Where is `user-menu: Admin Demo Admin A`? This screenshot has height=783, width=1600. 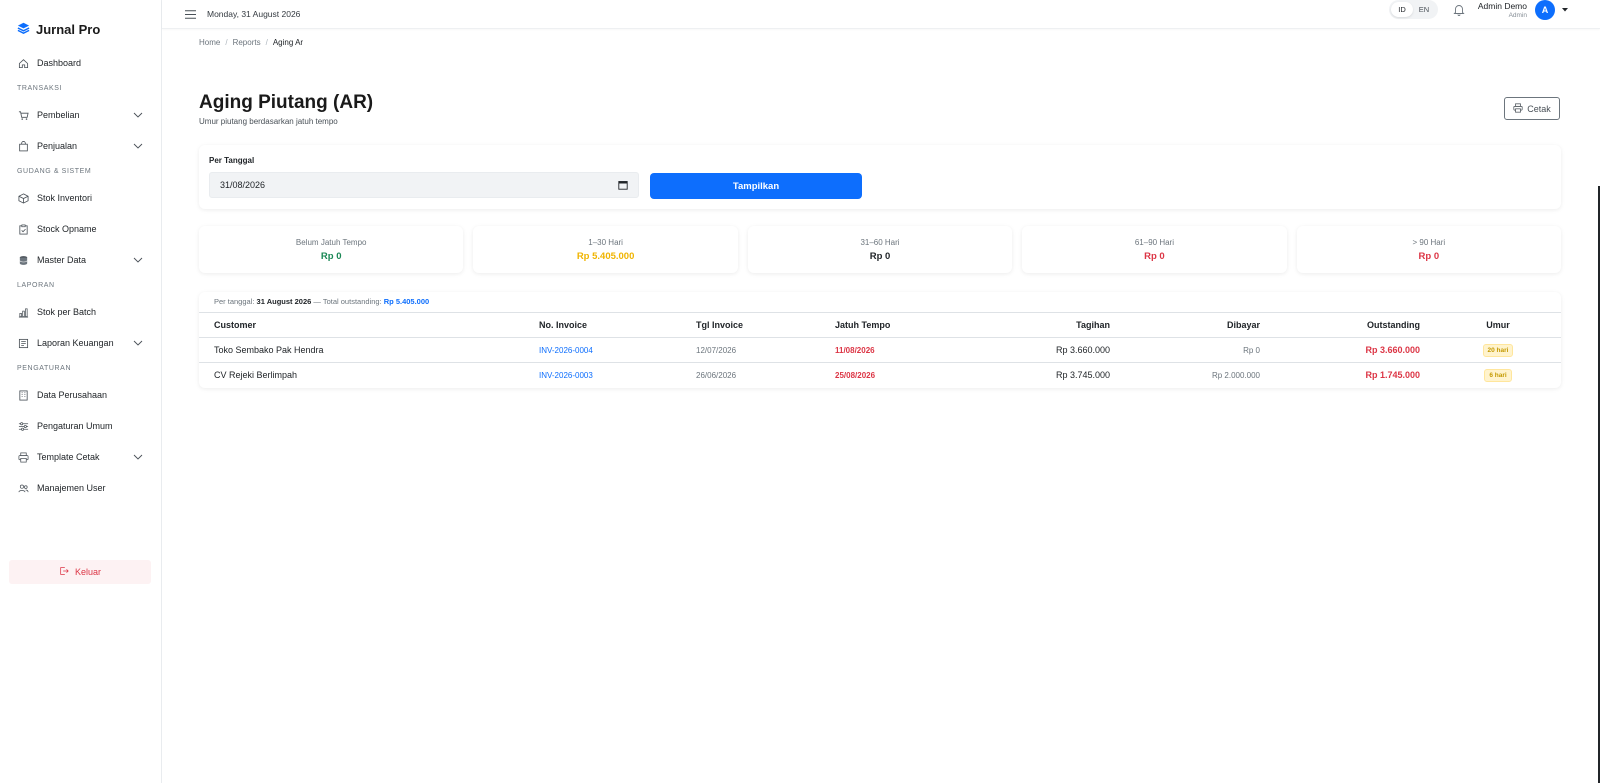 user-menu: Admin Demo Admin A is located at coordinates (1515, 10).